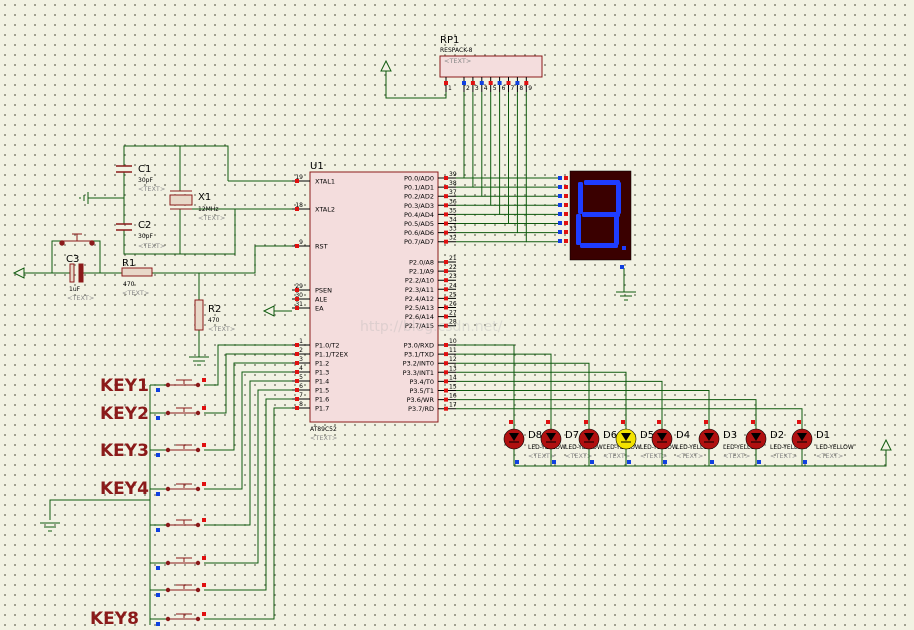 The image size is (914, 630). What do you see at coordinates (301, 242) in the screenshot?
I see `mcu-pin-number: 9` at bounding box center [301, 242].